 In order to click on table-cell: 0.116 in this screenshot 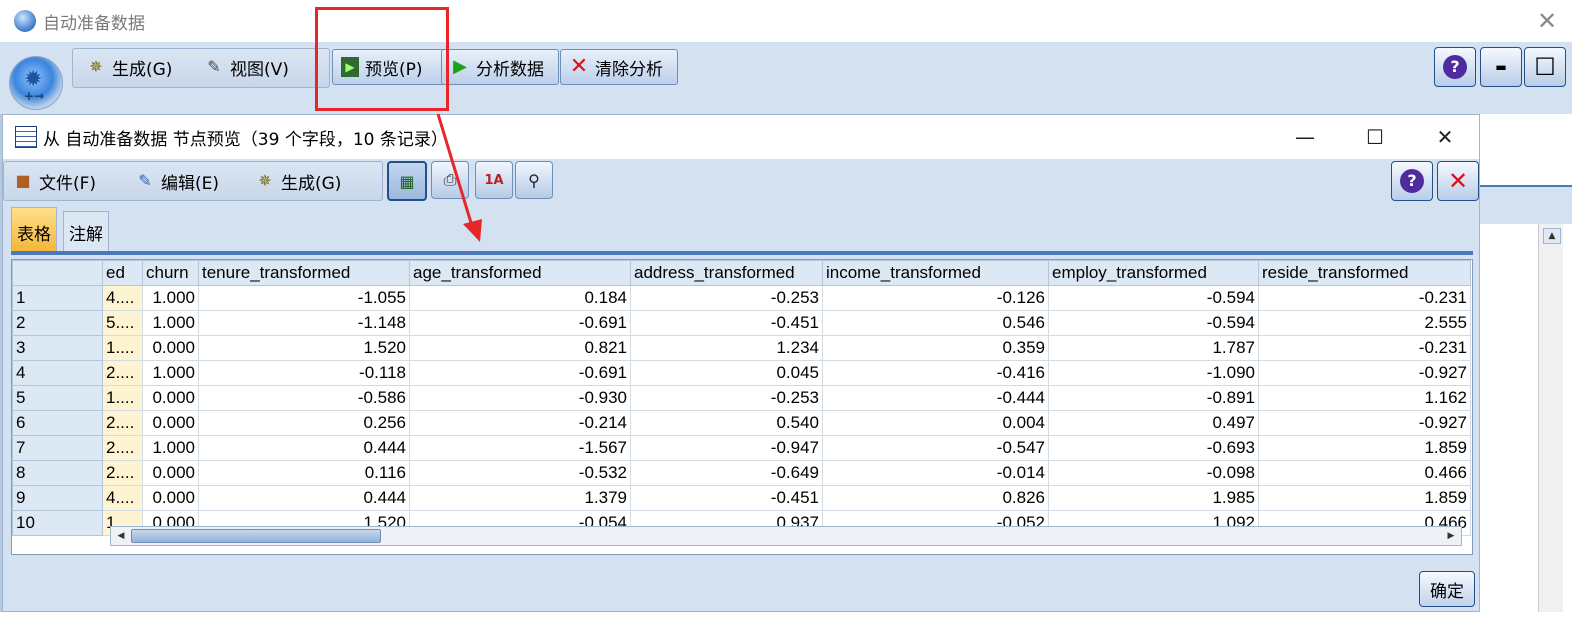, I will do `click(304, 473)`.